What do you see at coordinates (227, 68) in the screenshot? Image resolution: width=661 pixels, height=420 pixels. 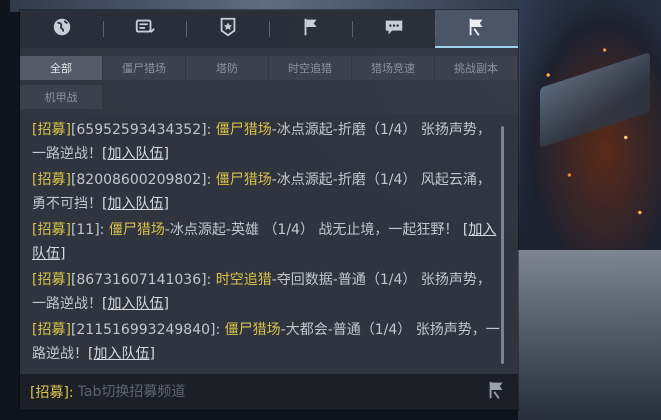 I see `subtab-tower-defense: 塔防` at bounding box center [227, 68].